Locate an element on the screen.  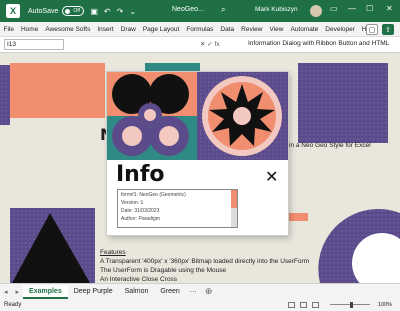
info-line: form#1: NeoGeo (Geometric) is located at coordinates (153, 195).